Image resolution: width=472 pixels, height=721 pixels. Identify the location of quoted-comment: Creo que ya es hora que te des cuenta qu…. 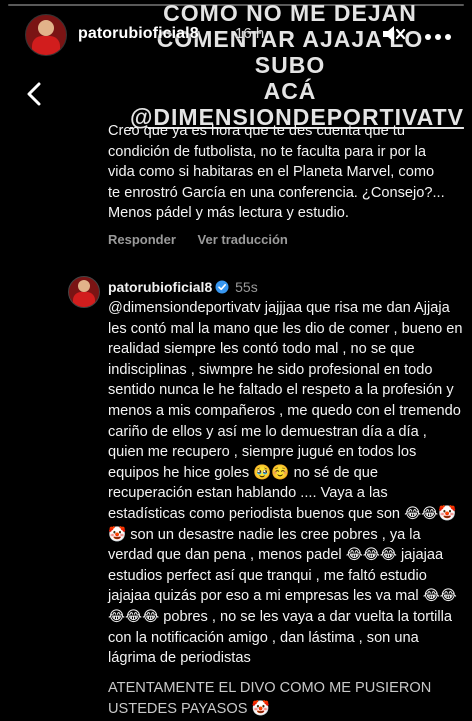
(278, 184).